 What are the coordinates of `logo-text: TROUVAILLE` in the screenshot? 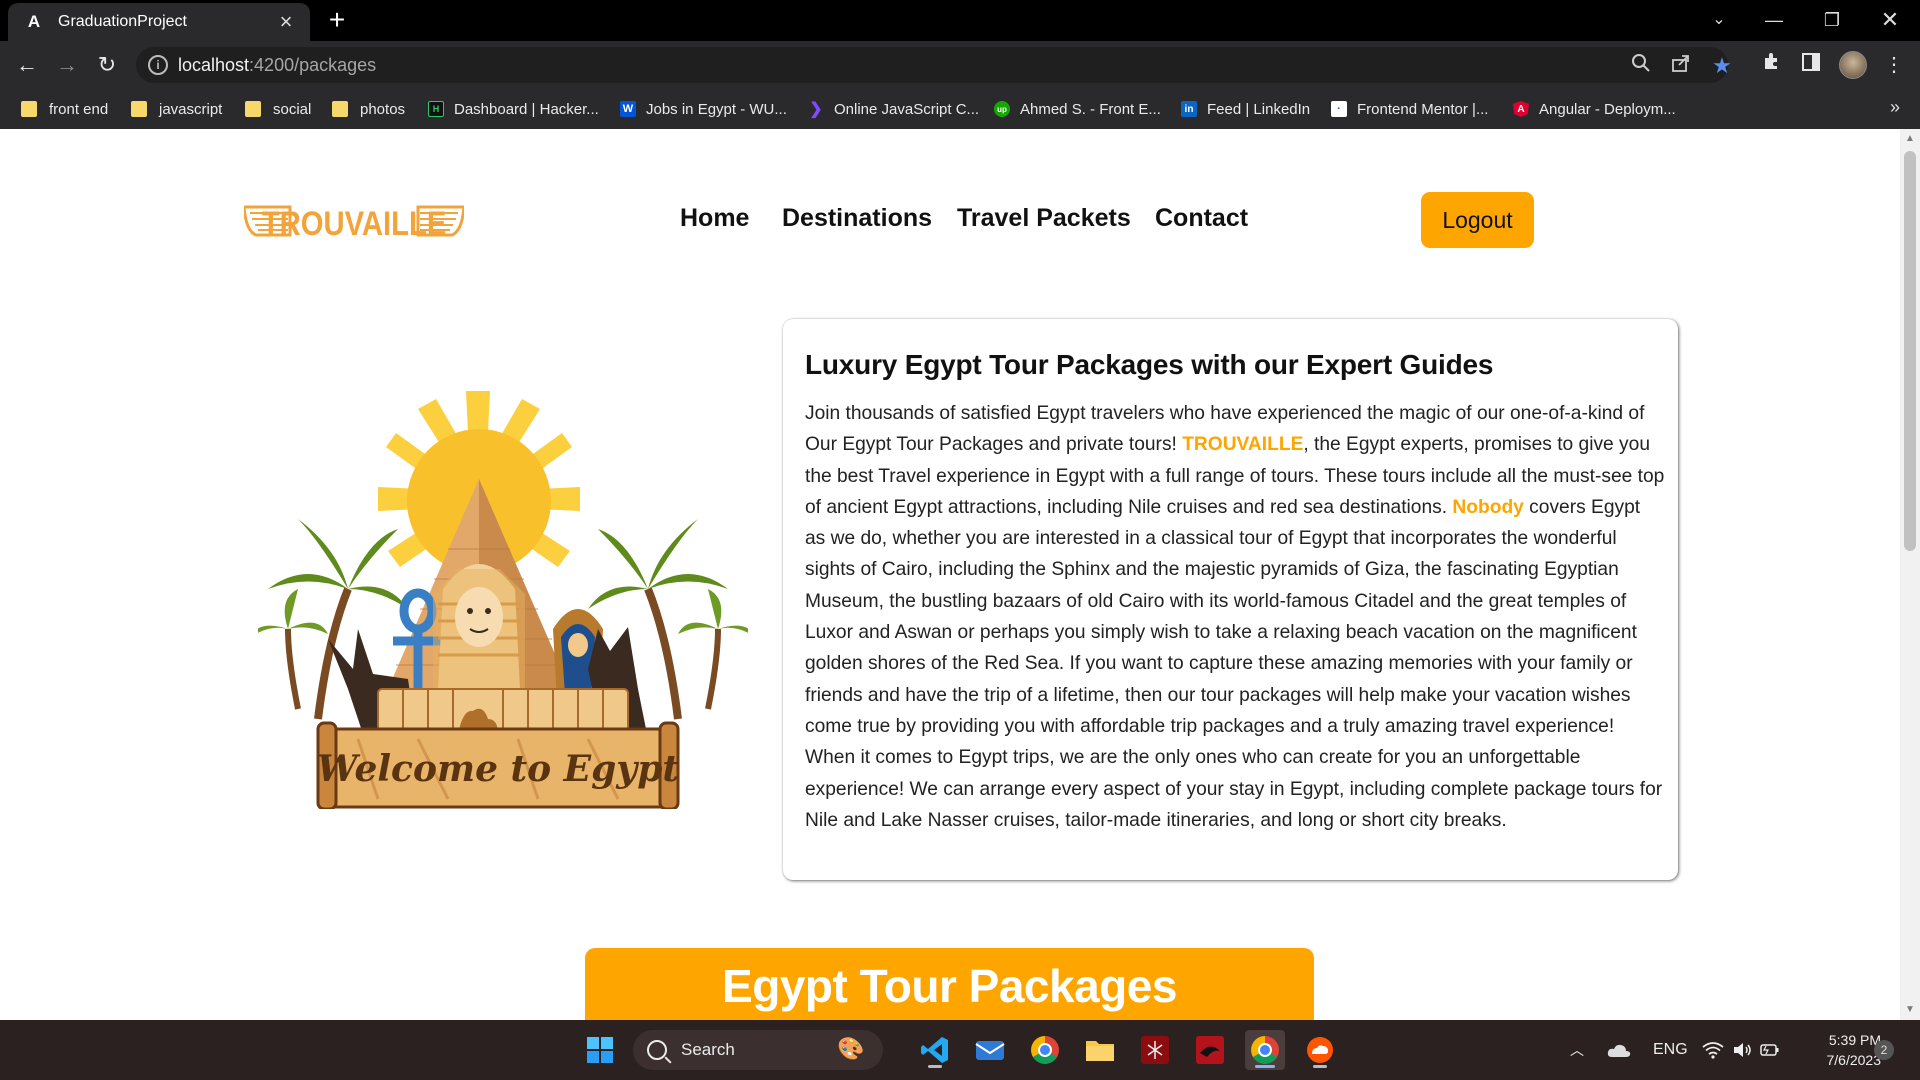 It's located at (354, 223).